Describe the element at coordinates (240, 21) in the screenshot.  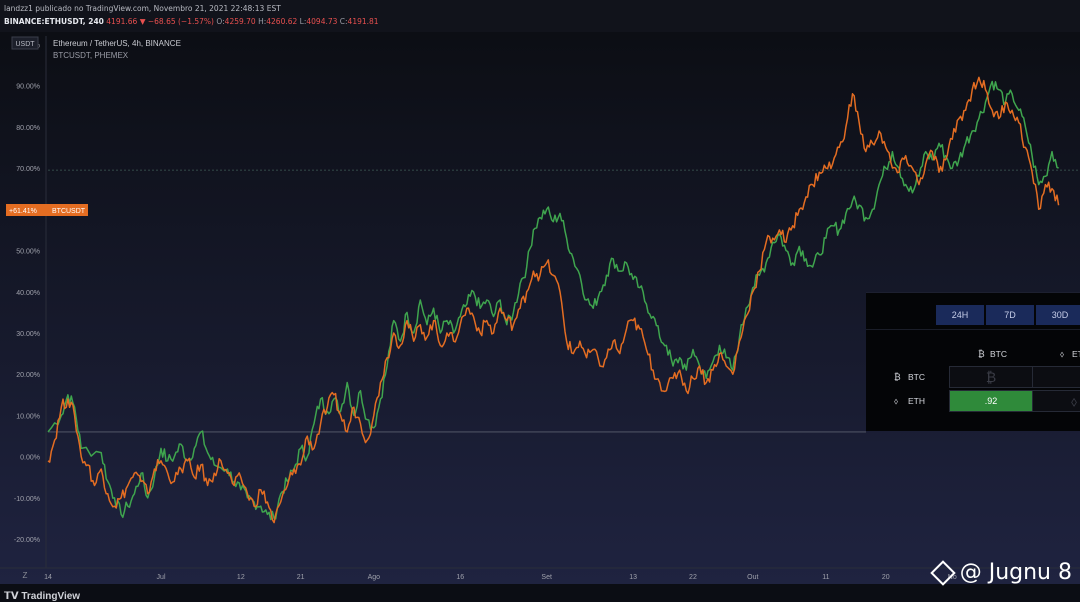
I see `open-value: 4259.70` at that location.